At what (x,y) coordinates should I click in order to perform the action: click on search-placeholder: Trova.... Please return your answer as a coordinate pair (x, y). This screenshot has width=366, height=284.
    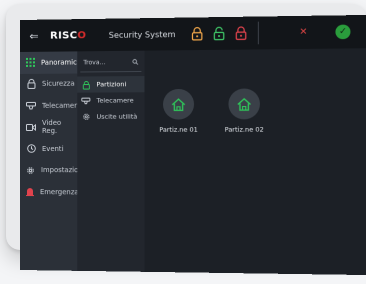
    Looking at the image, I should click on (94, 62).